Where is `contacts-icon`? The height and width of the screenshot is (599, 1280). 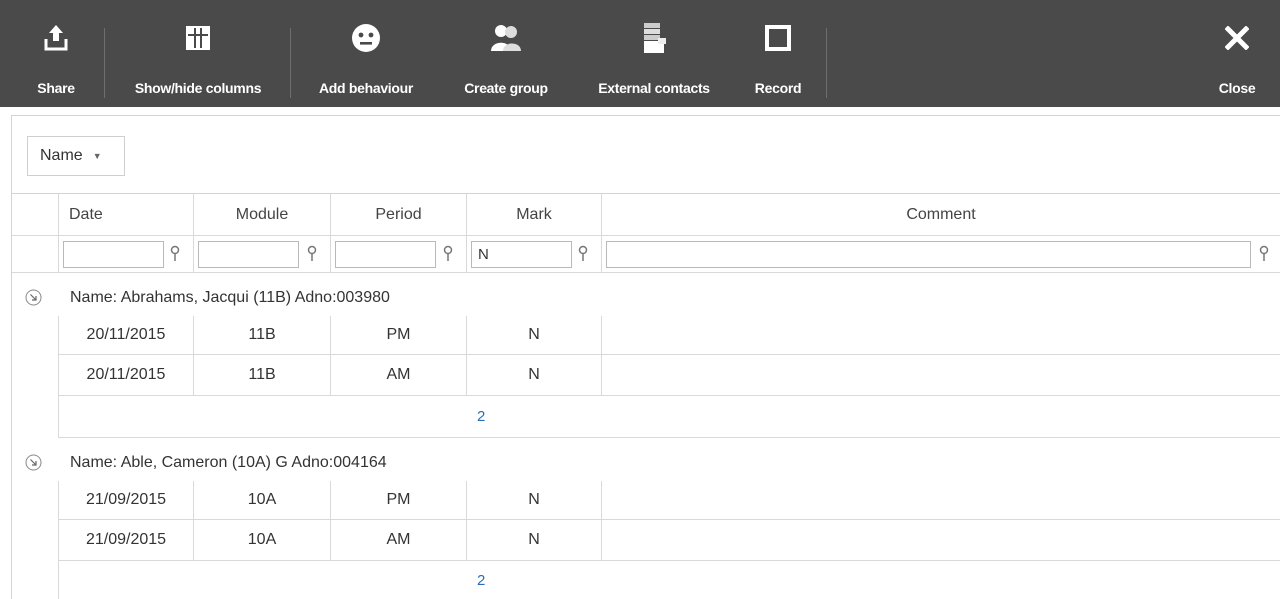
contacts-icon is located at coordinates (654, 38).